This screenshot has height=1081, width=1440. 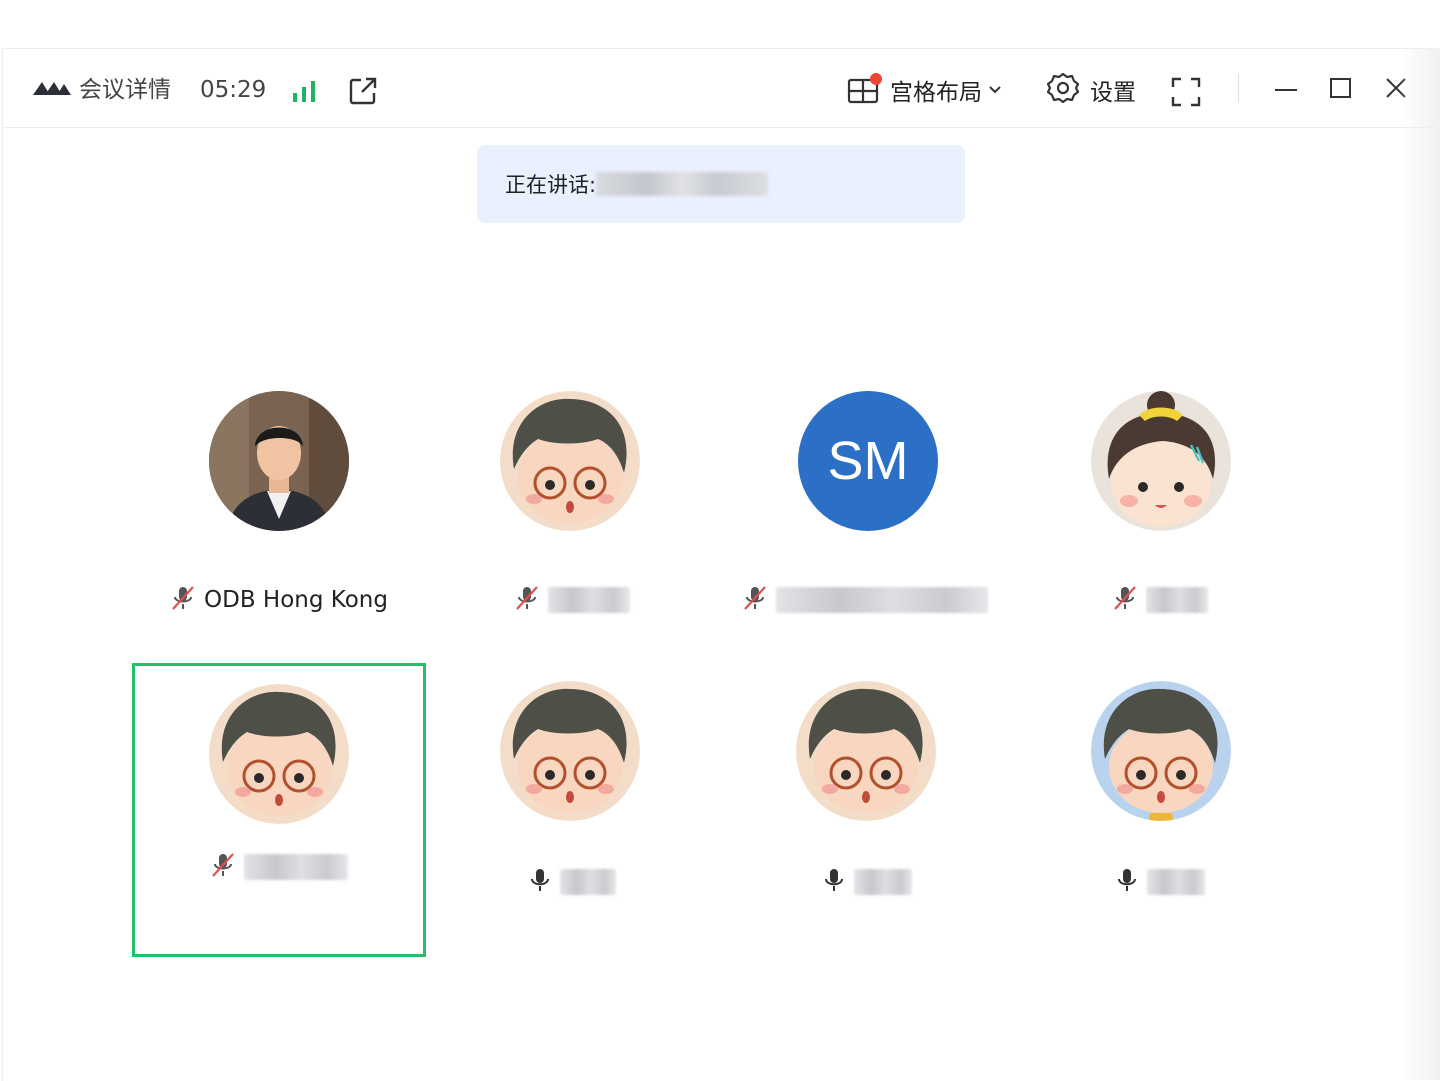 What do you see at coordinates (363, 91) in the screenshot?
I see `external-link-icon` at bounding box center [363, 91].